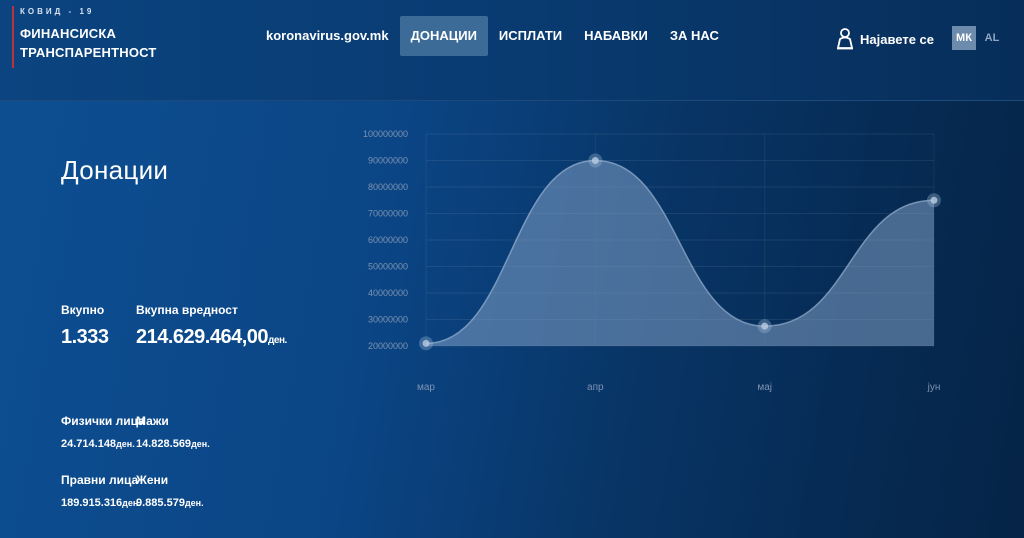 This screenshot has width=1024, height=538. What do you see at coordinates (68, 33) in the screenshot?
I see `brand-title-line1: ФИНАНСИСКА` at bounding box center [68, 33].